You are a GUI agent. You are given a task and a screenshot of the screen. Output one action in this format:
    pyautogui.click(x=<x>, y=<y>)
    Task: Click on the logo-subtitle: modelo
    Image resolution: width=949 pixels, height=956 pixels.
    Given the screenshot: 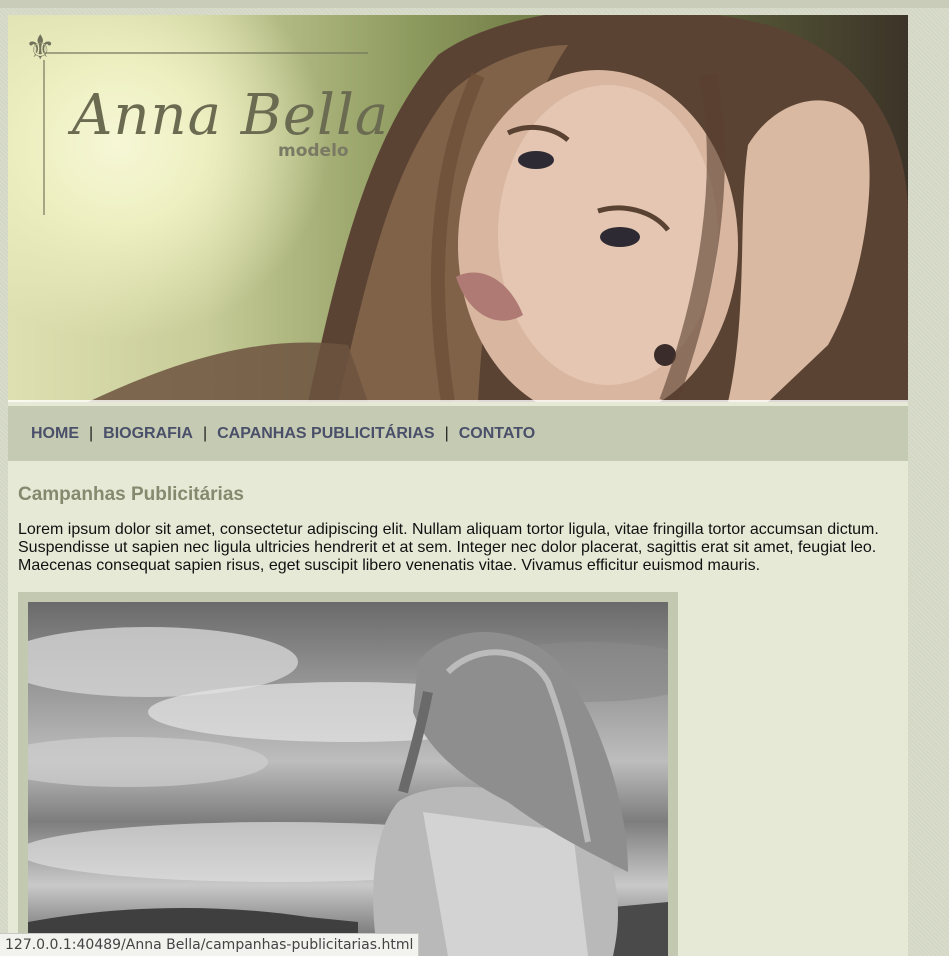 What is the action you would take?
    pyautogui.click(x=313, y=151)
    